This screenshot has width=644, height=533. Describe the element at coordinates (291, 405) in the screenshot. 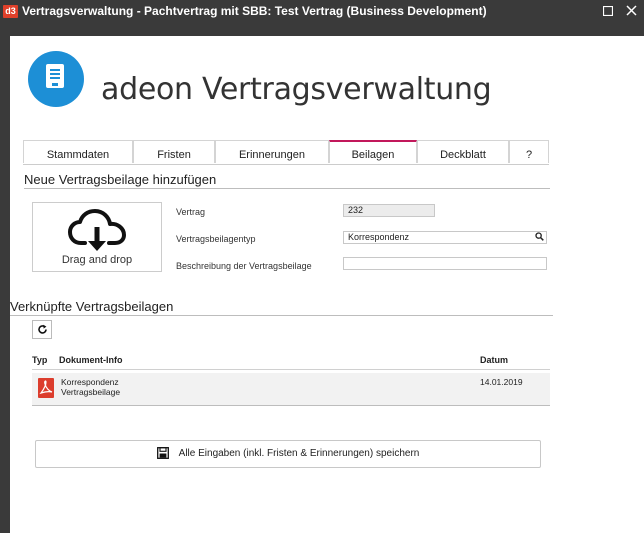

I see `table-bottom-divider` at that location.